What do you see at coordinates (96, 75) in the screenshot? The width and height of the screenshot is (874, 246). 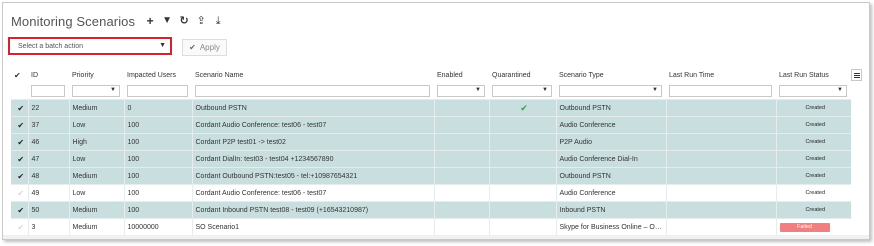 I see `column-header-priority: Priority` at bounding box center [96, 75].